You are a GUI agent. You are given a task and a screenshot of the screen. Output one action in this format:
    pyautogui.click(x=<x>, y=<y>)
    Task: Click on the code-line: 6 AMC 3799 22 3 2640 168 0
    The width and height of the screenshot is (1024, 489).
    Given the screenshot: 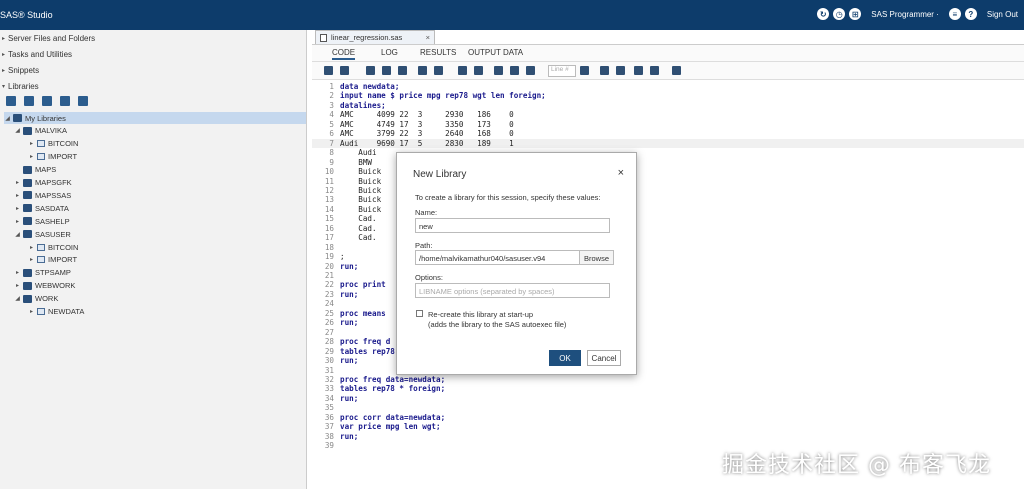 What is the action you would take?
    pyautogui.click(x=412, y=134)
    